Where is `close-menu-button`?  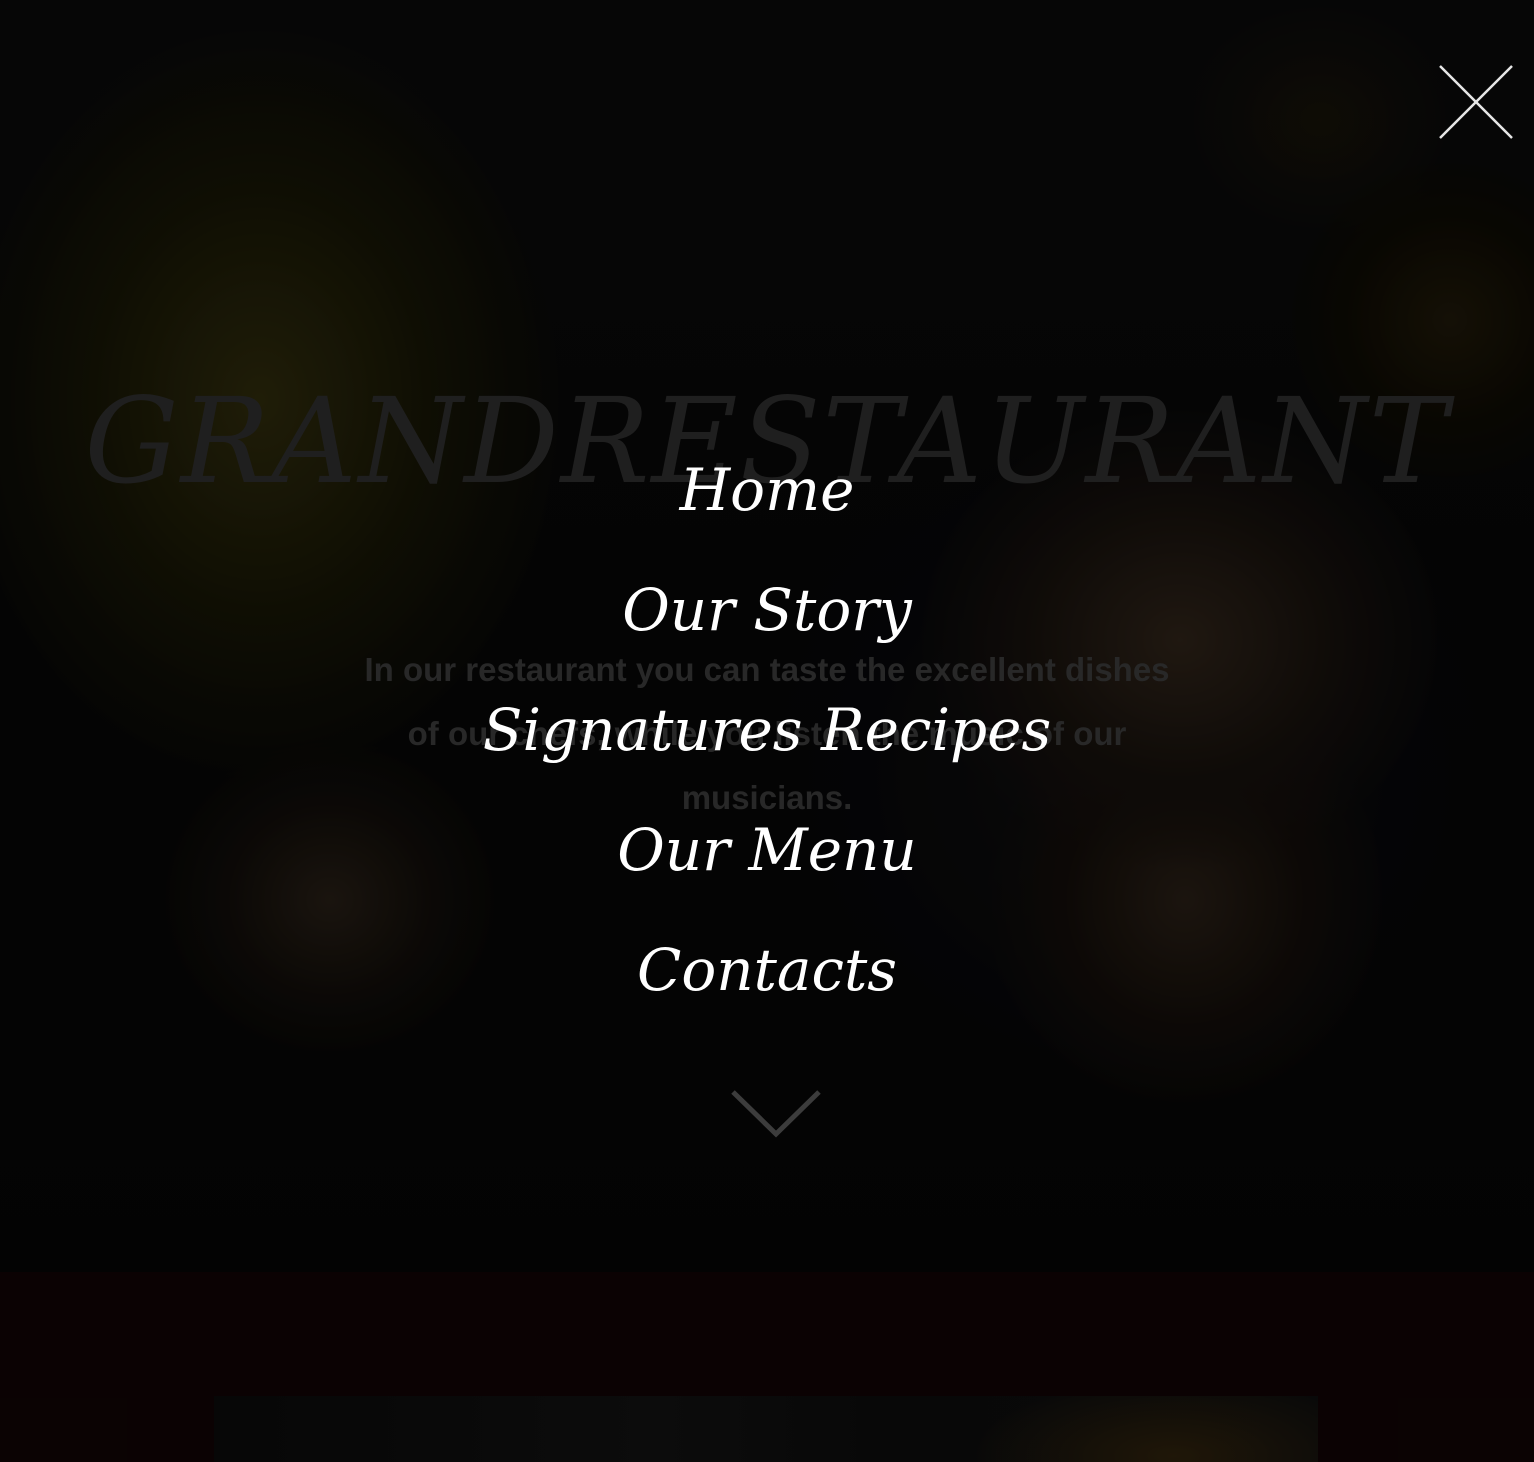
close-menu-button is located at coordinates (1476, 102).